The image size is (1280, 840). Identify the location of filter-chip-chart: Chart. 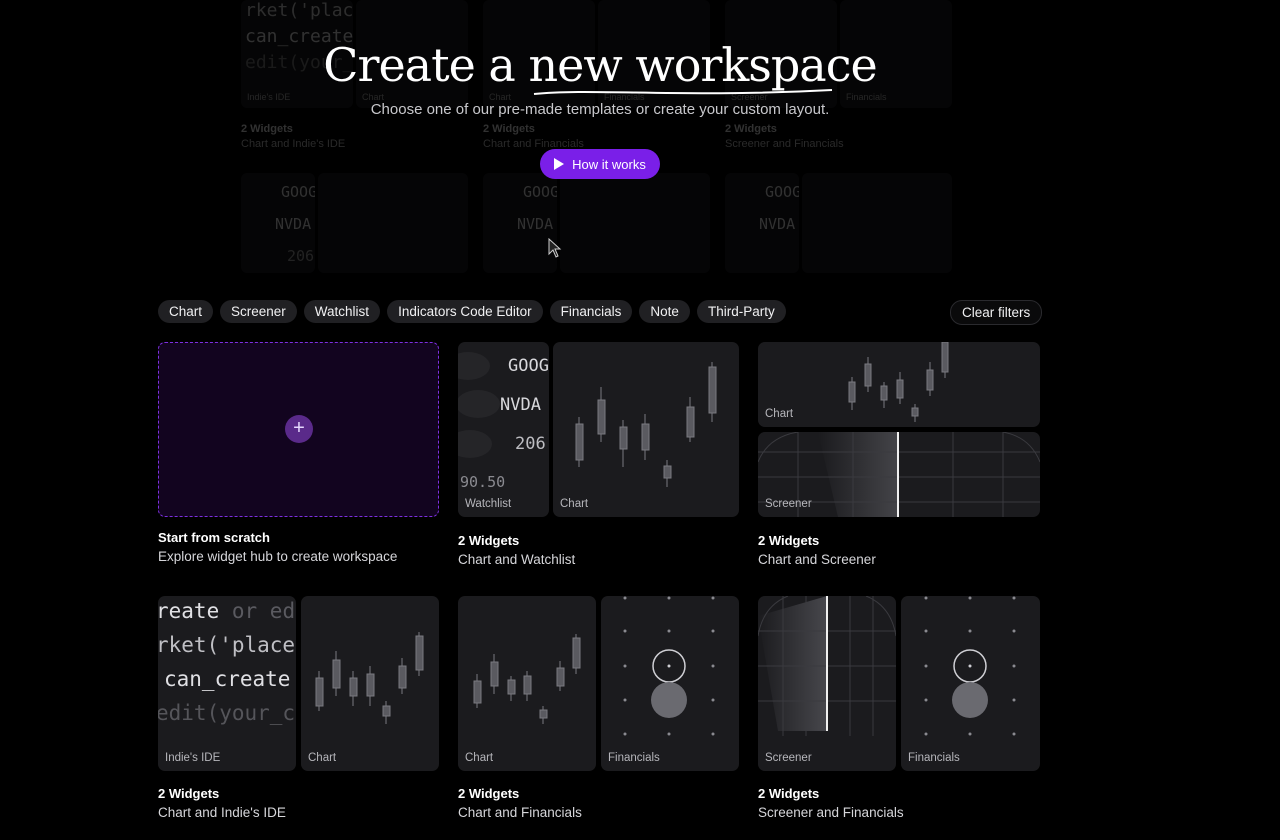
(186, 311).